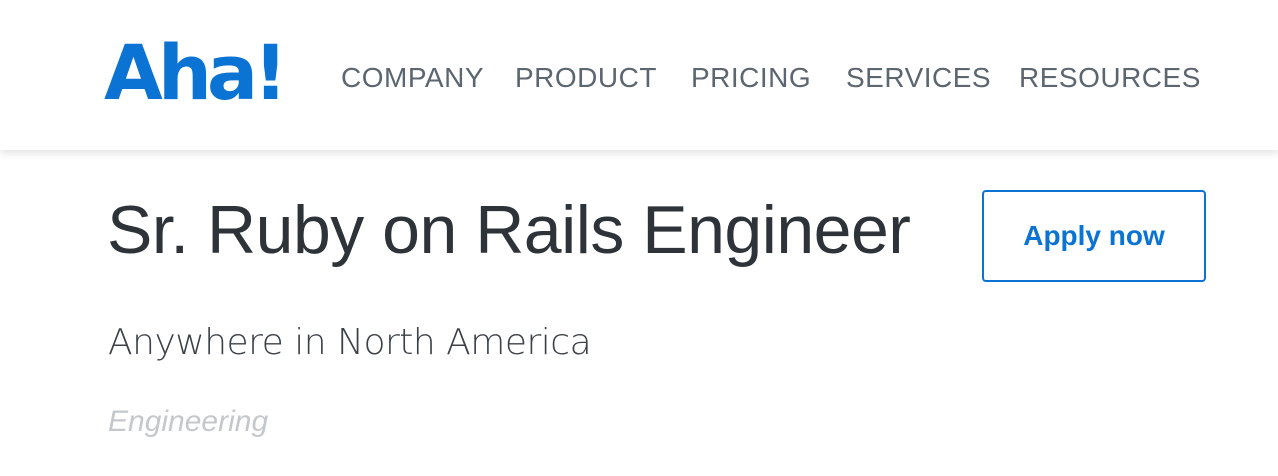 The image size is (1278, 476). What do you see at coordinates (918, 78) in the screenshot?
I see `nav-item-services: SERVICES` at bounding box center [918, 78].